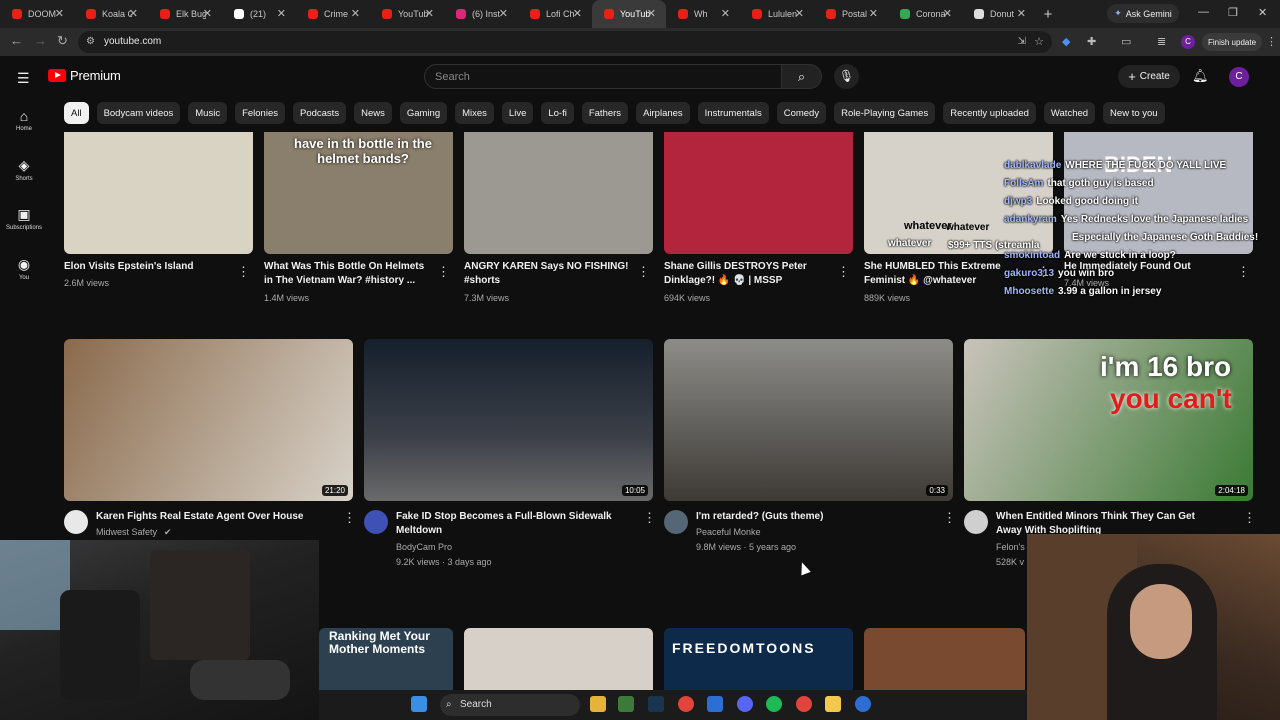  What do you see at coordinates (598, 704) in the screenshot?
I see `file-explorer-icon` at bounding box center [598, 704].